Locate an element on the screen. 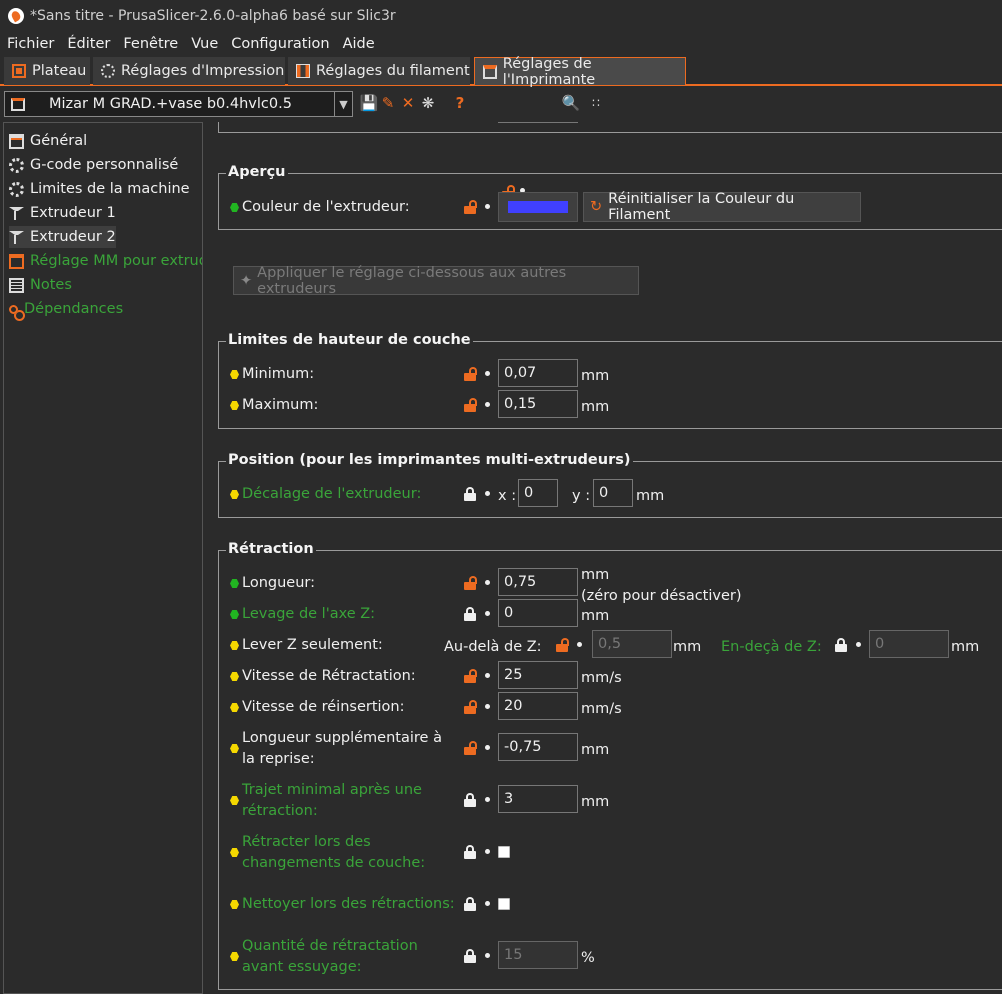  tab-plateau-label: Plateau is located at coordinates (59, 71).